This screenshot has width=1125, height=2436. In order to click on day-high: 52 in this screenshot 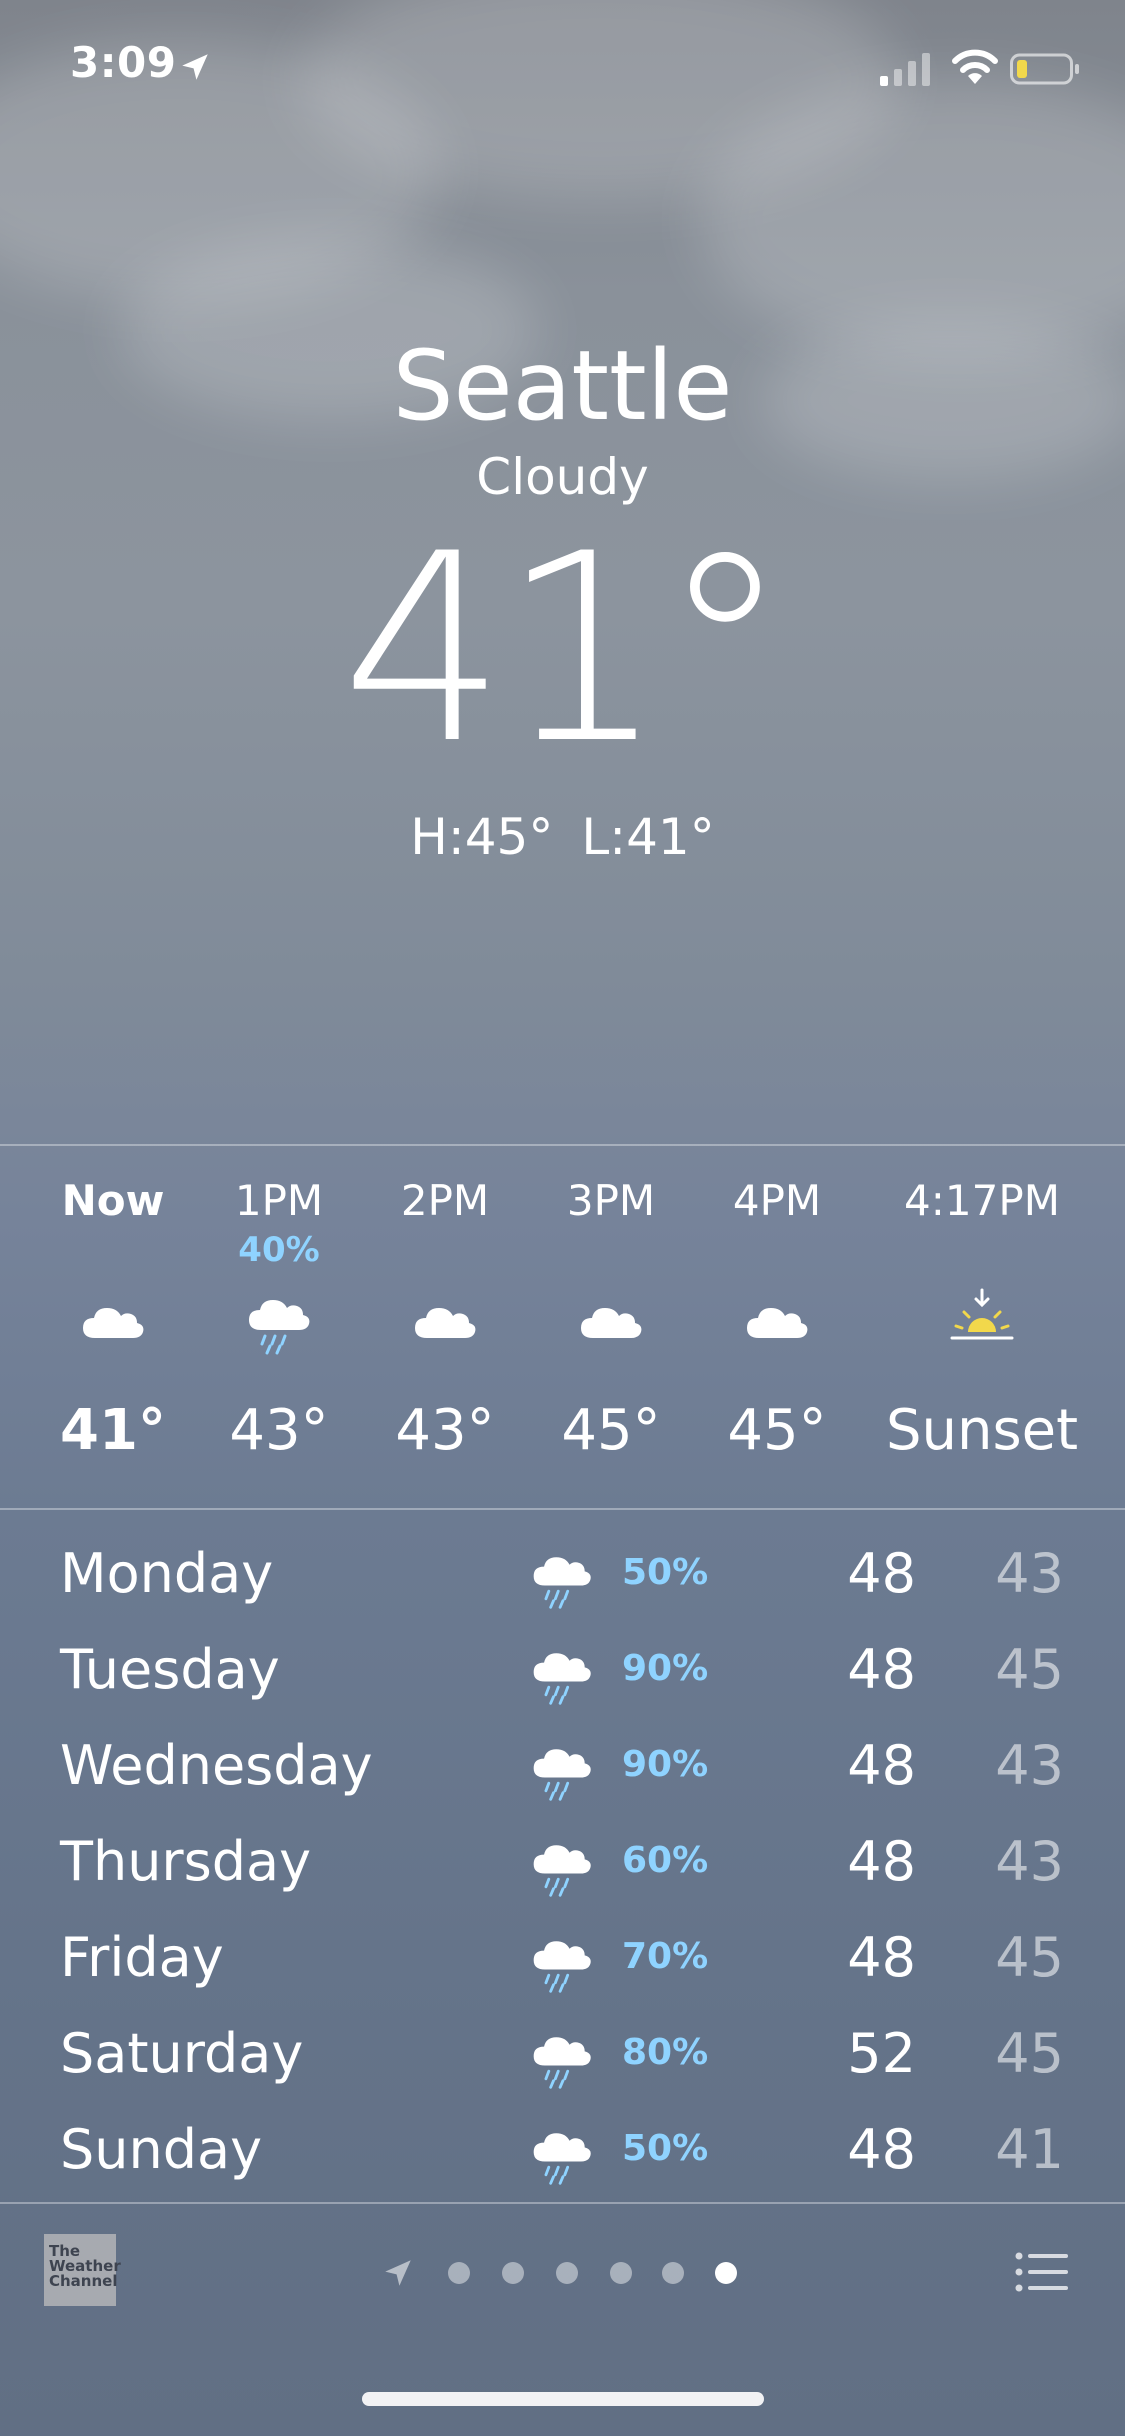, I will do `click(881, 2053)`.